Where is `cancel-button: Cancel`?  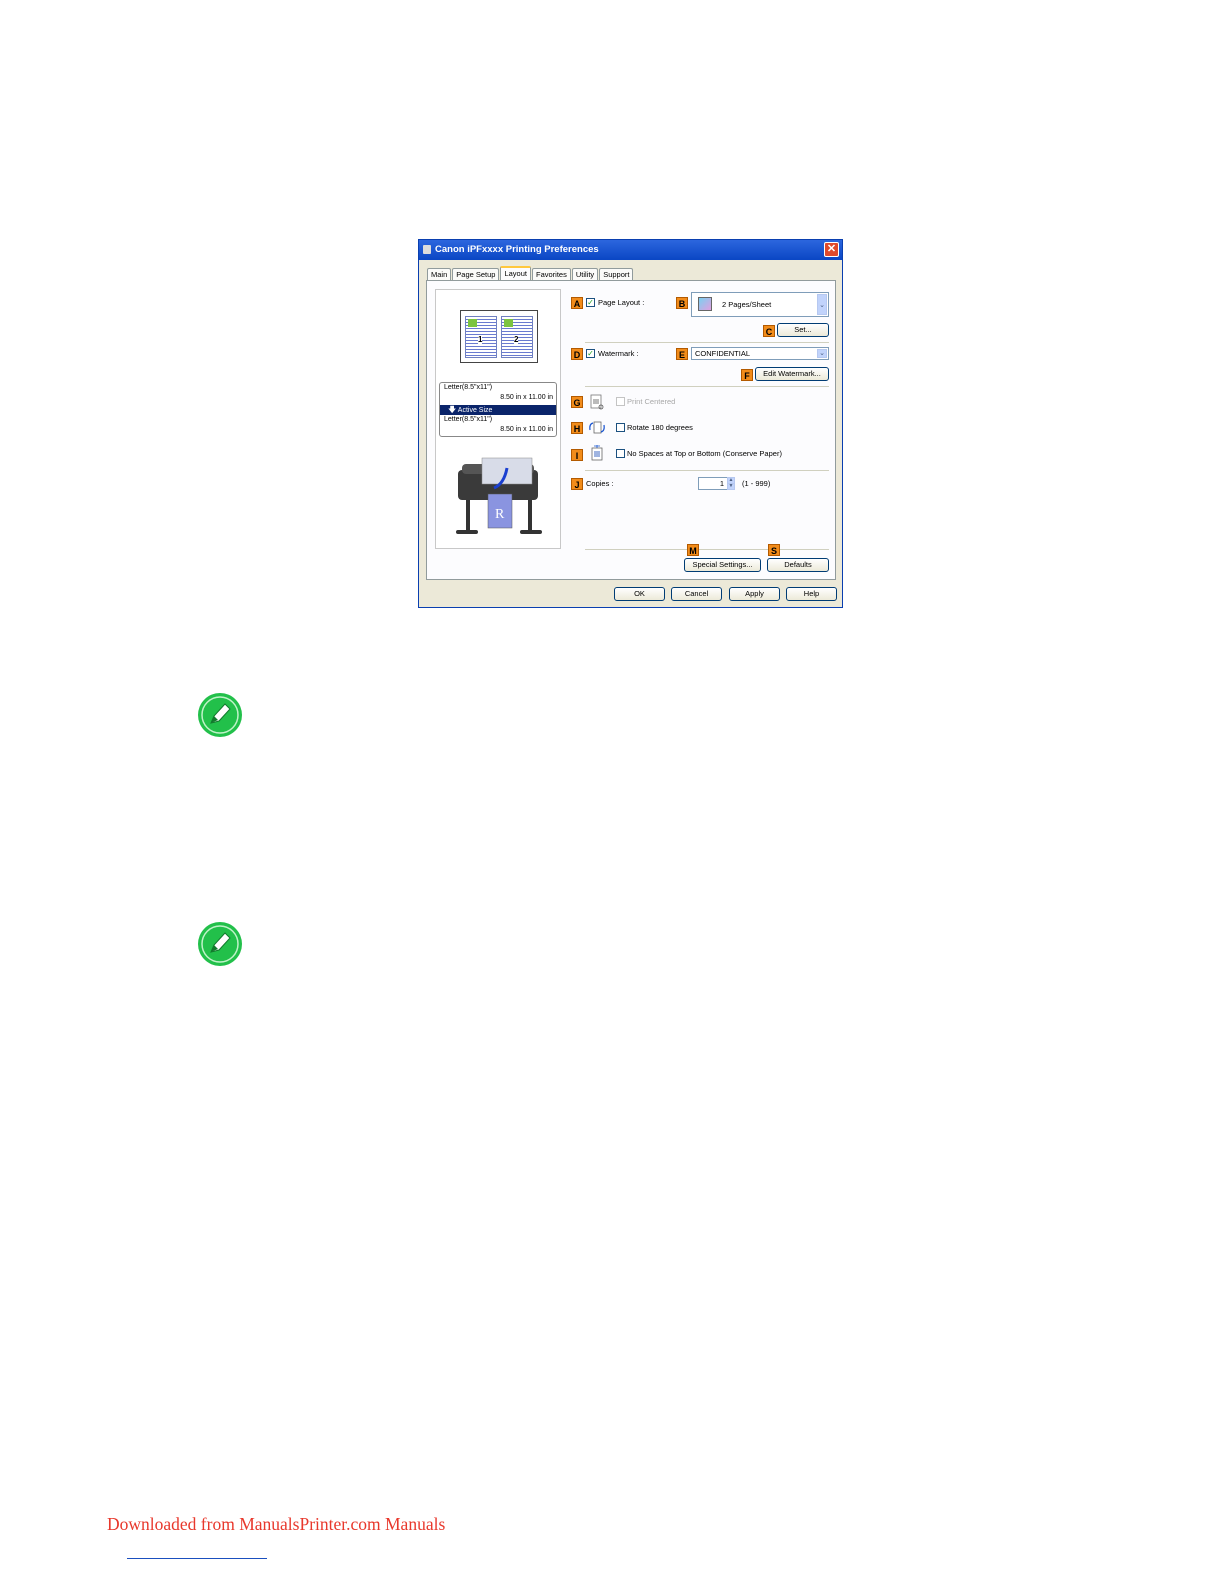
cancel-button: Cancel is located at coordinates (696, 594).